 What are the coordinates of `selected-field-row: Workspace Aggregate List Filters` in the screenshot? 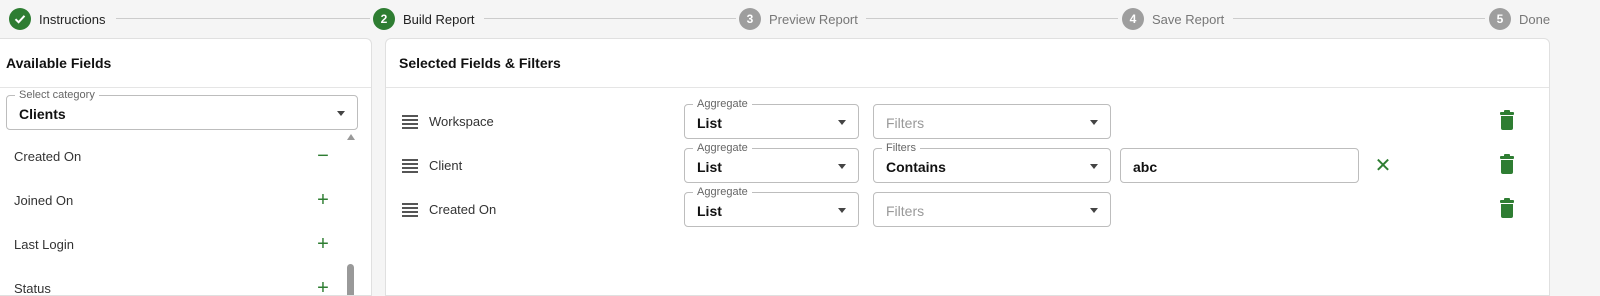 It's located at (967, 119).